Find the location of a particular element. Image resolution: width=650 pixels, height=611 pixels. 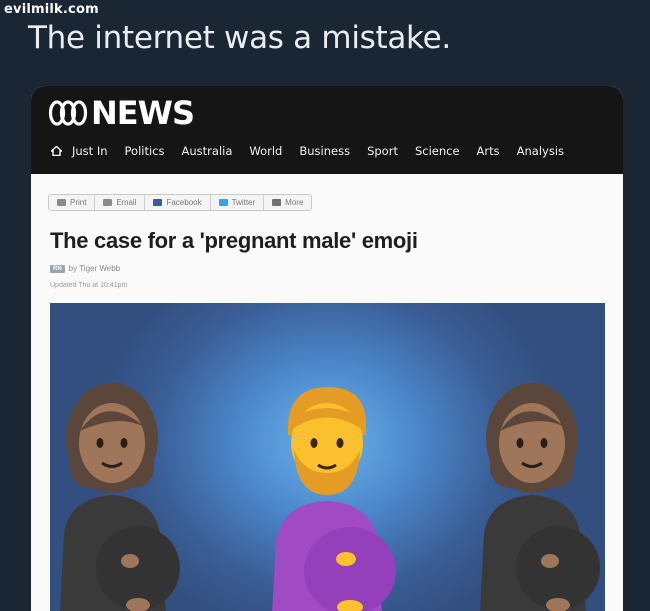

email-label: Email is located at coordinates (126, 202).